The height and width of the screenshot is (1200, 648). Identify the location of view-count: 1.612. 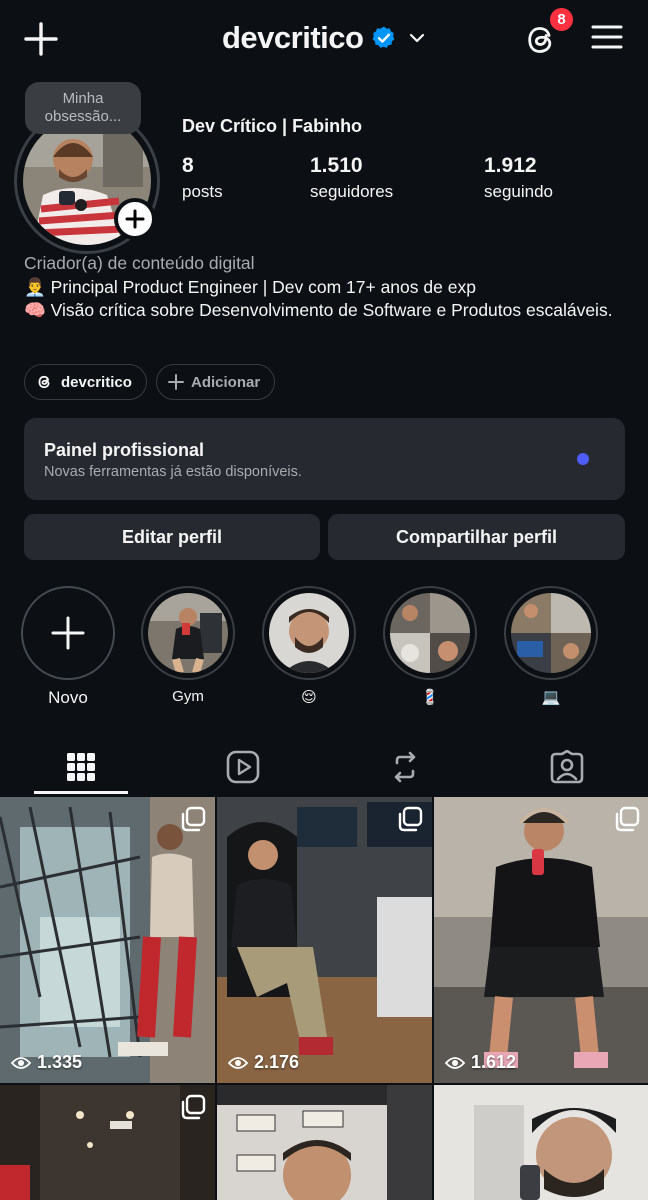
(480, 1062).